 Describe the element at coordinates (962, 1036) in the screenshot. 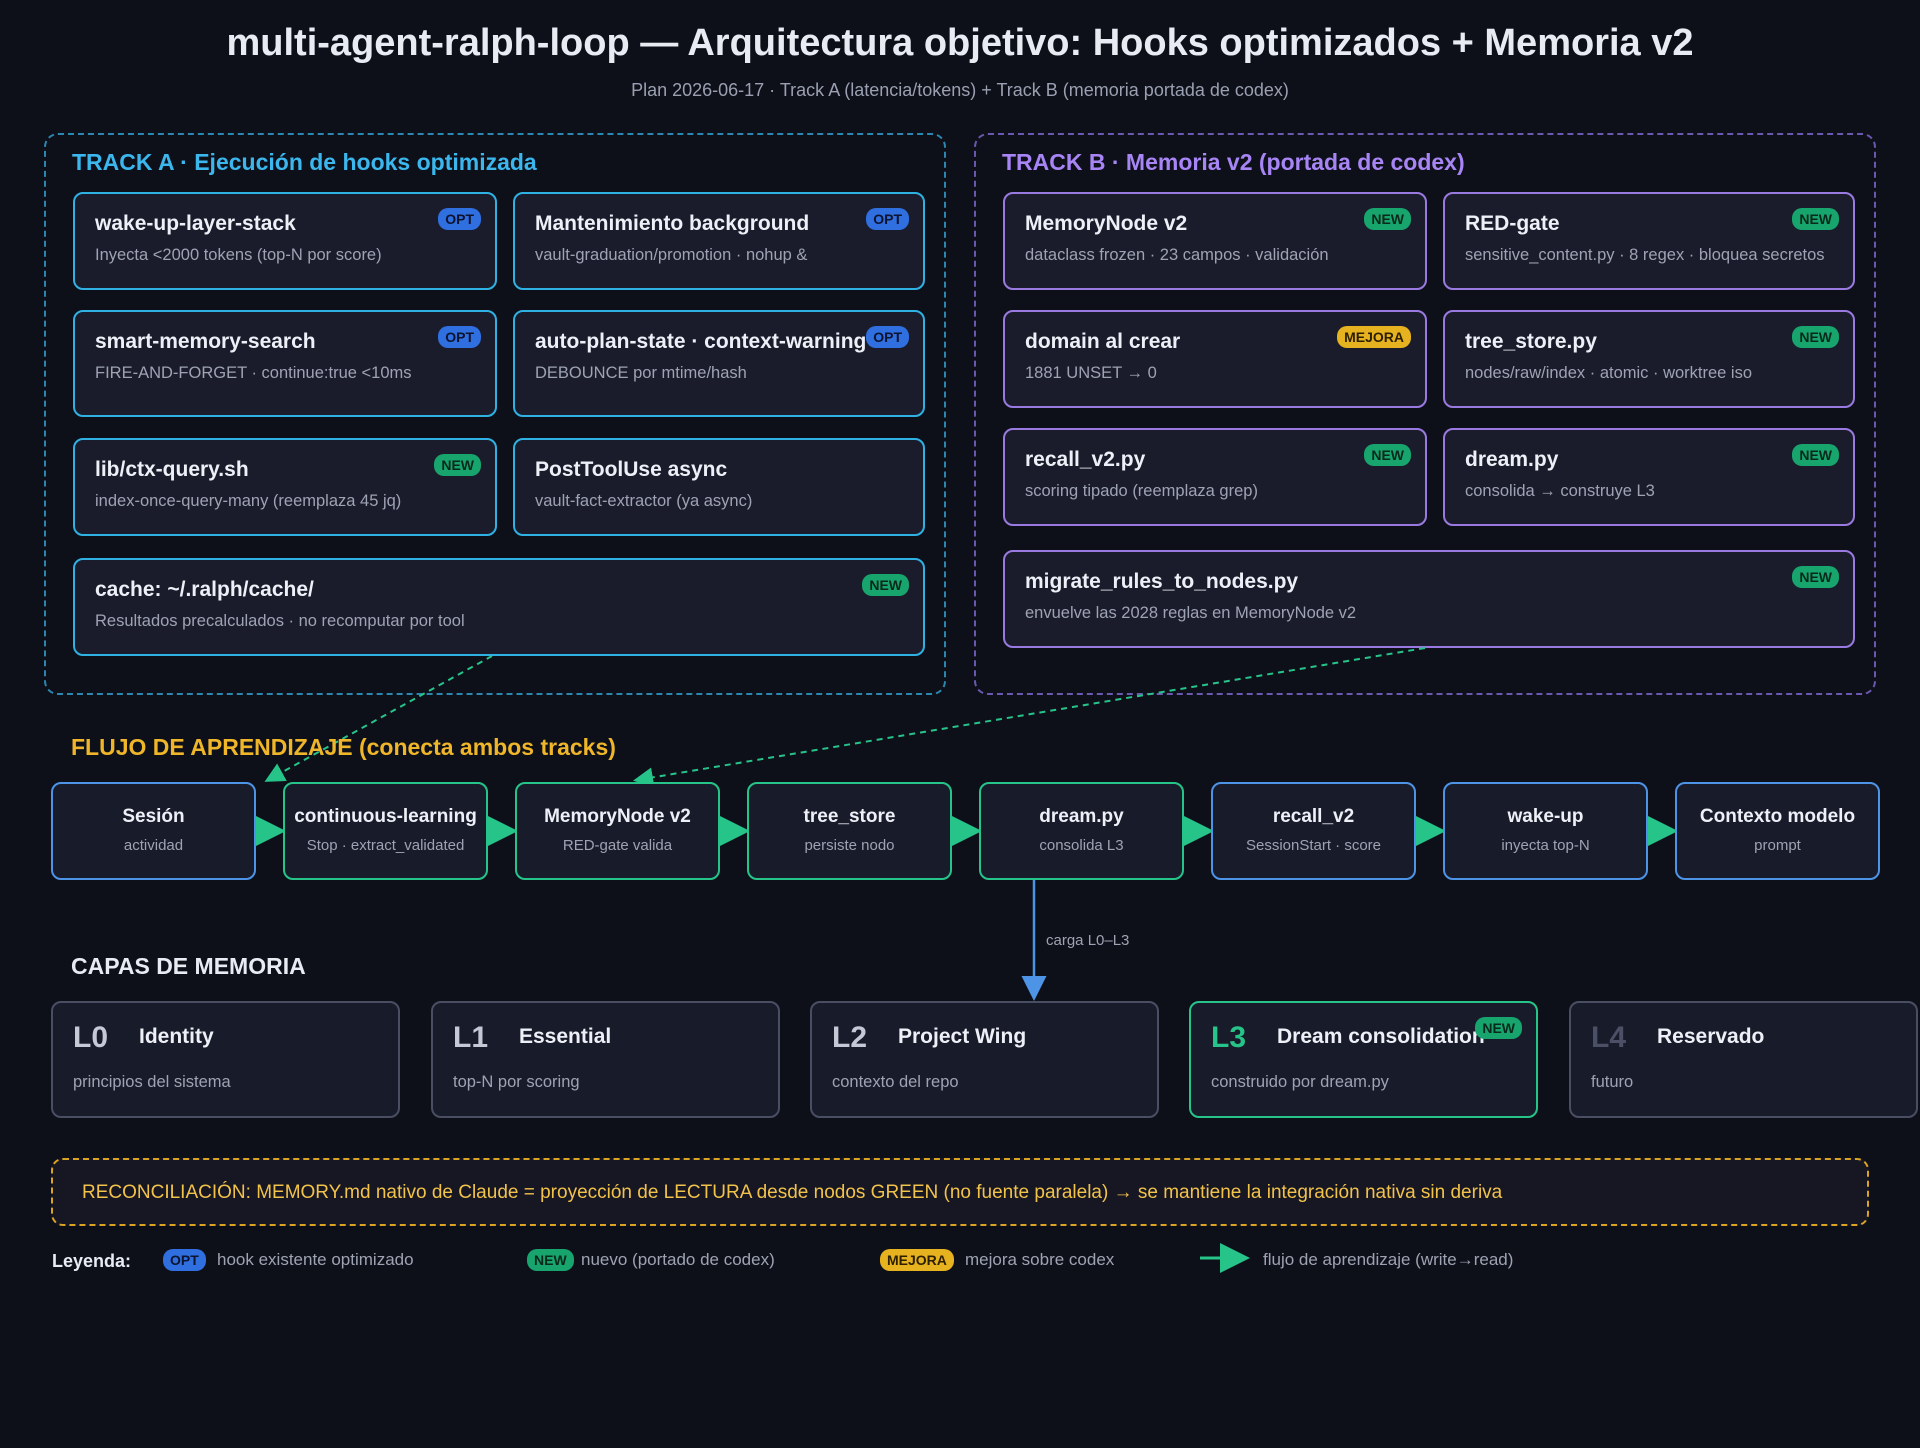

I see `layer-name: Project Wing` at that location.